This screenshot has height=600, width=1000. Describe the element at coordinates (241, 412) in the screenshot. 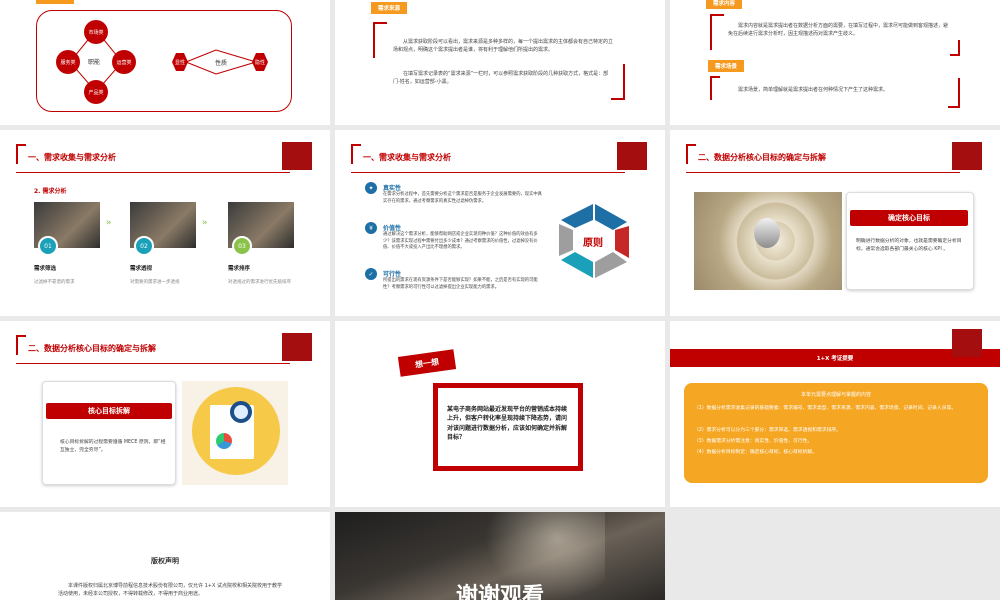

I see `magnifier-icon` at that location.